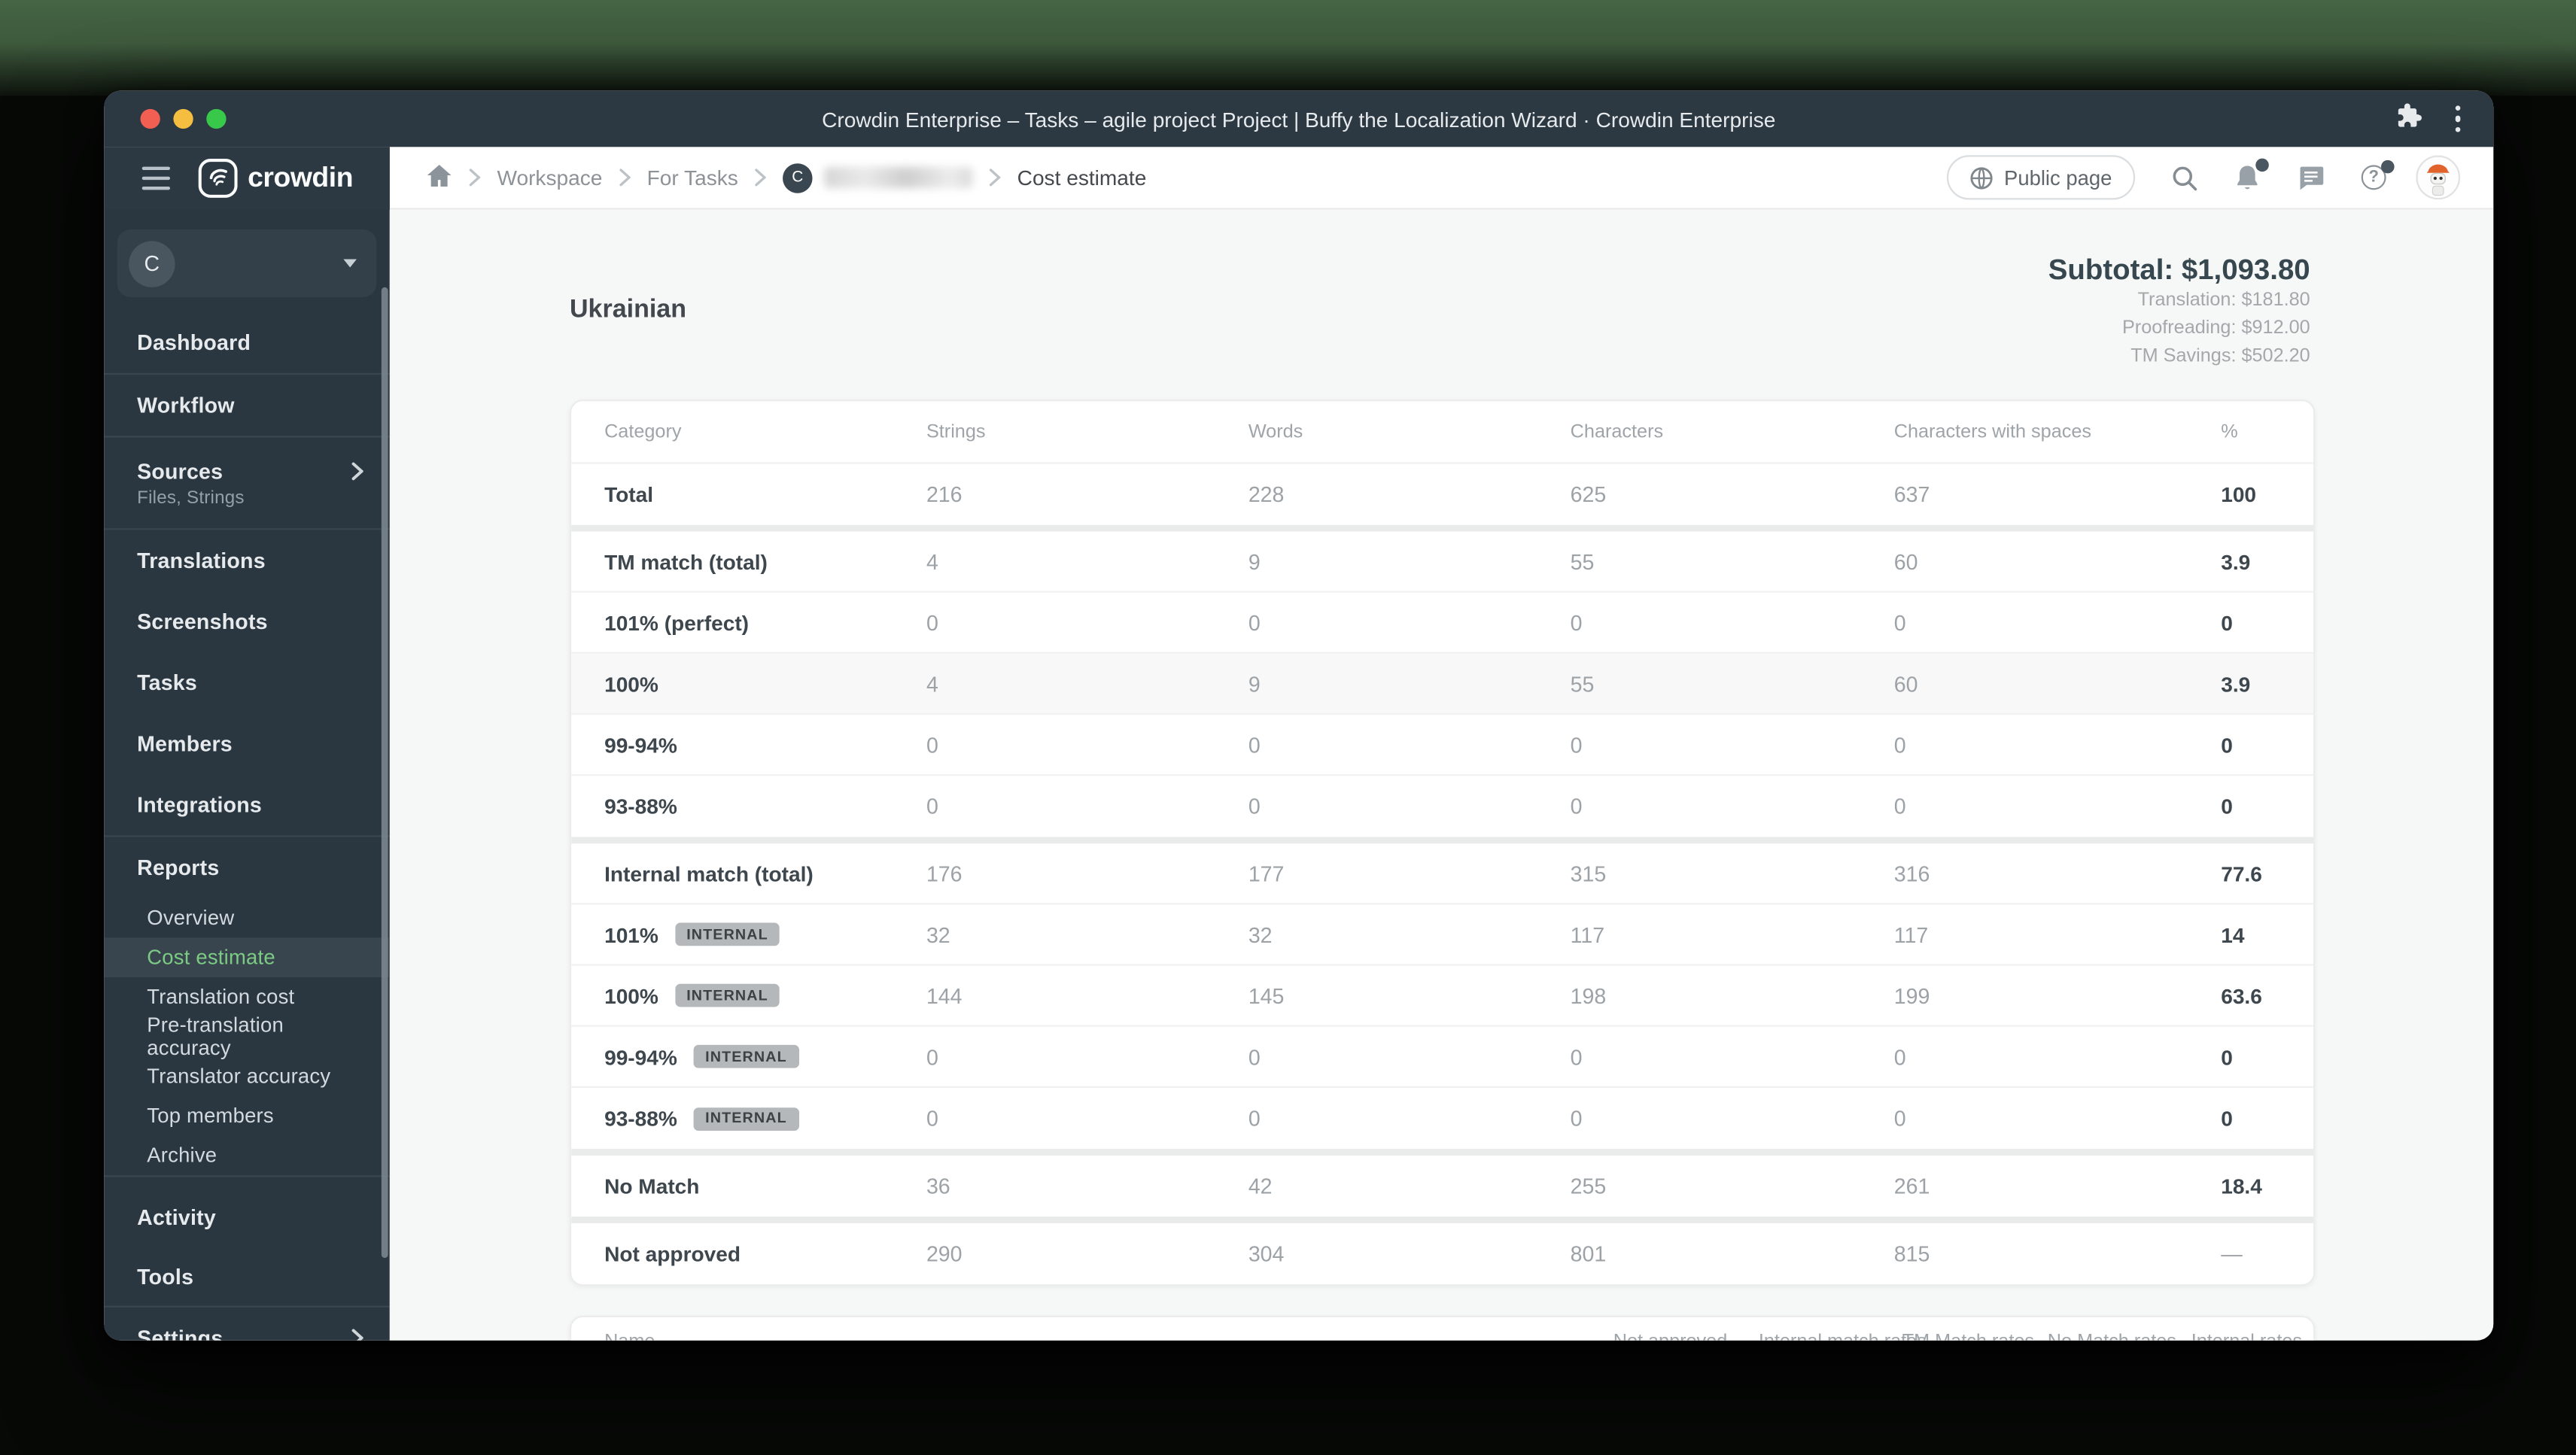 This screenshot has height=1455, width=2576. Describe the element at coordinates (155, 178) in the screenshot. I see `menu-toggle-icon` at that location.